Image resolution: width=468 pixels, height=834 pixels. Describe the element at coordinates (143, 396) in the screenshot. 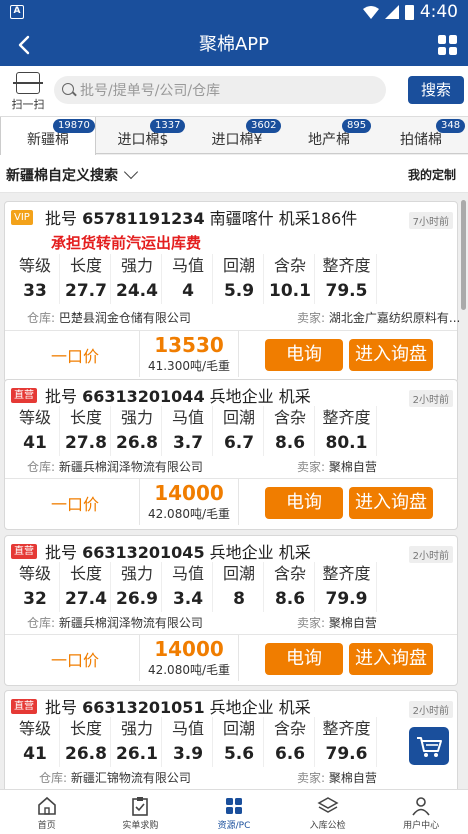

I see `batch-number: 66313201044` at that location.